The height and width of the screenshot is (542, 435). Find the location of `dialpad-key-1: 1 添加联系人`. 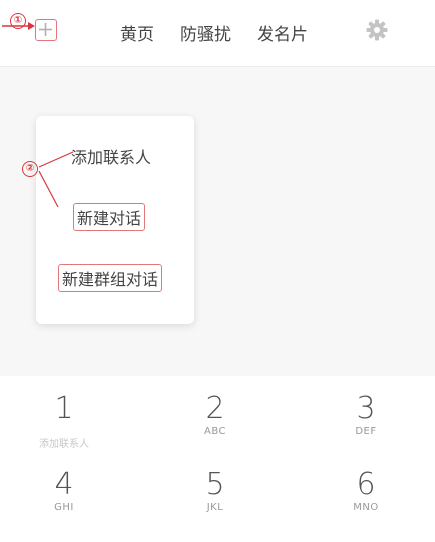

dialpad-key-1: 1 添加联系人 is located at coordinates (64, 422).